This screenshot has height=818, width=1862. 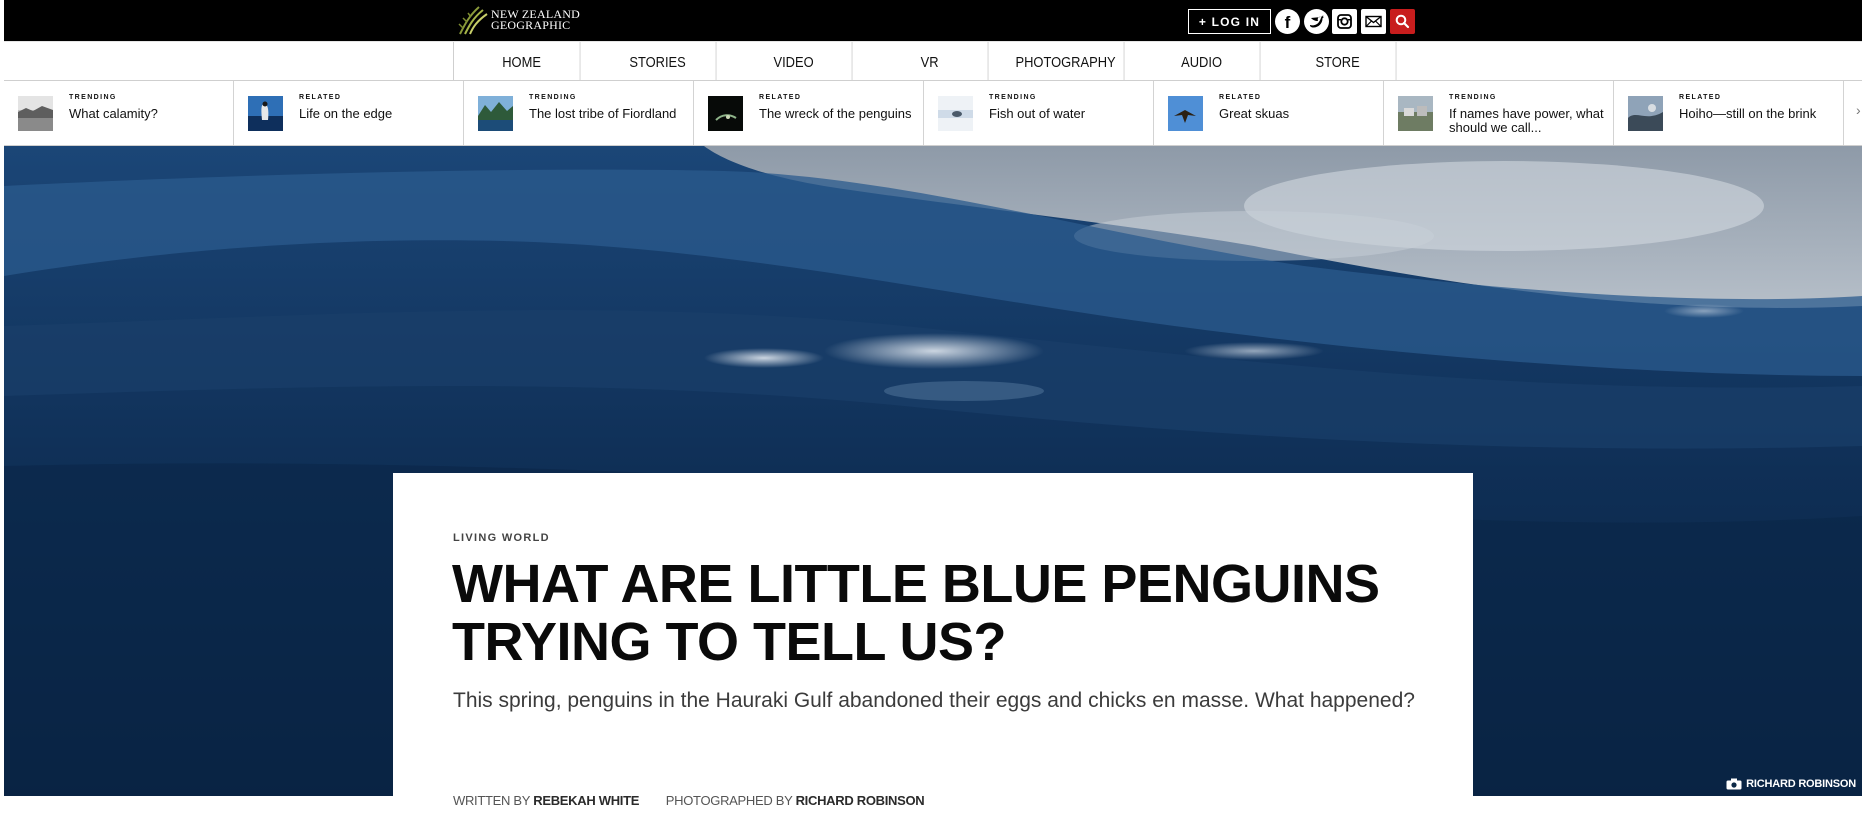 What do you see at coordinates (1254, 113) in the screenshot?
I see `strip-title: Great skuas` at bounding box center [1254, 113].